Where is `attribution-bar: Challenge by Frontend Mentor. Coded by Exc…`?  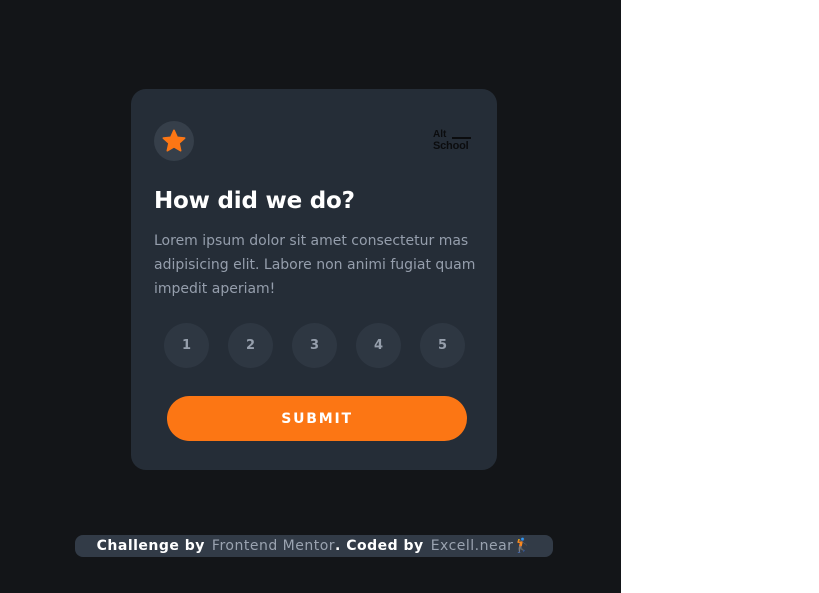 attribution-bar: Challenge by Frontend Mentor. Coded by Exc… is located at coordinates (314, 546).